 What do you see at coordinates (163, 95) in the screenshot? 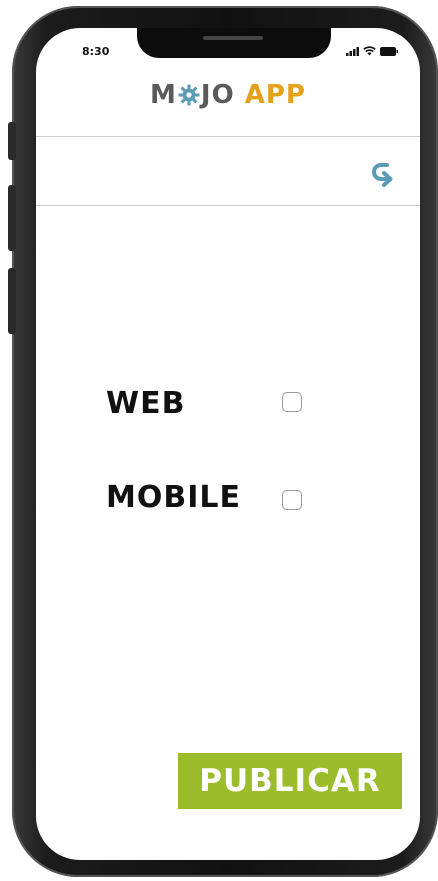
I see `logo-text-m: M` at bounding box center [163, 95].